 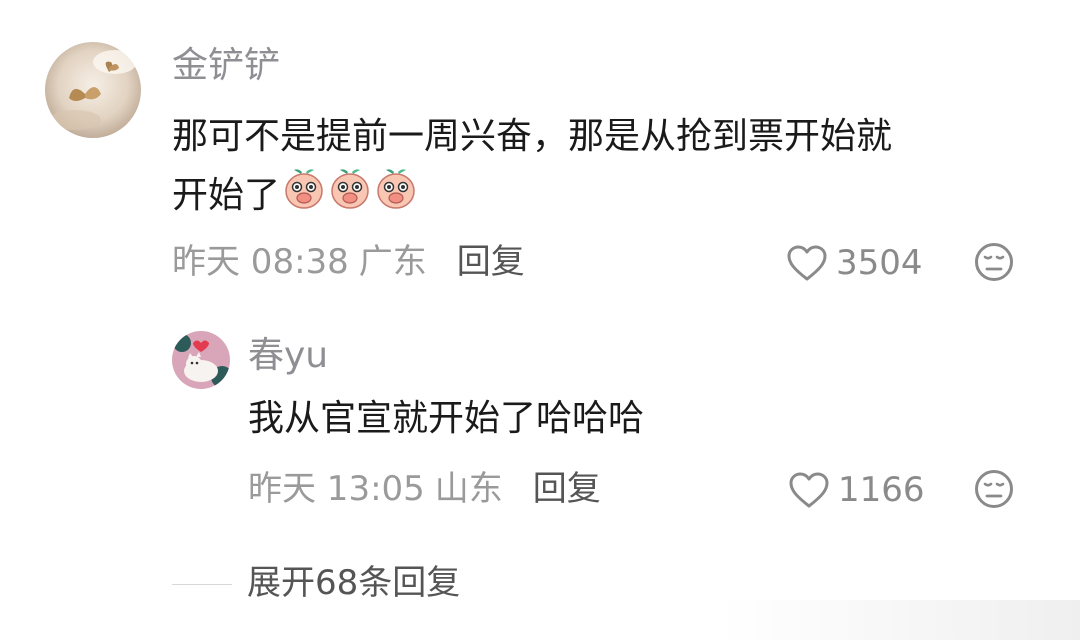 What do you see at coordinates (446, 418) in the screenshot?
I see `comment-text: 我从官宣就开始了哈哈哈` at bounding box center [446, 418].